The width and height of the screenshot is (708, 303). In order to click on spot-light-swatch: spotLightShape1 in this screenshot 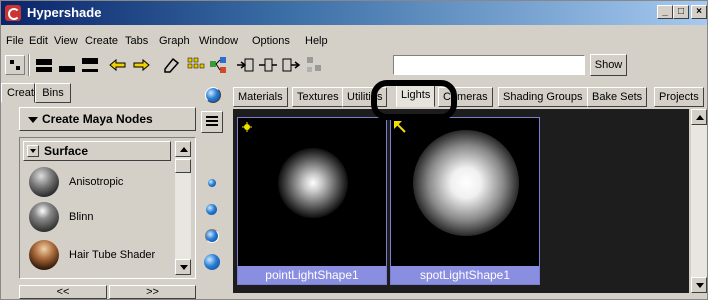, I will do `click(465, 201)`.